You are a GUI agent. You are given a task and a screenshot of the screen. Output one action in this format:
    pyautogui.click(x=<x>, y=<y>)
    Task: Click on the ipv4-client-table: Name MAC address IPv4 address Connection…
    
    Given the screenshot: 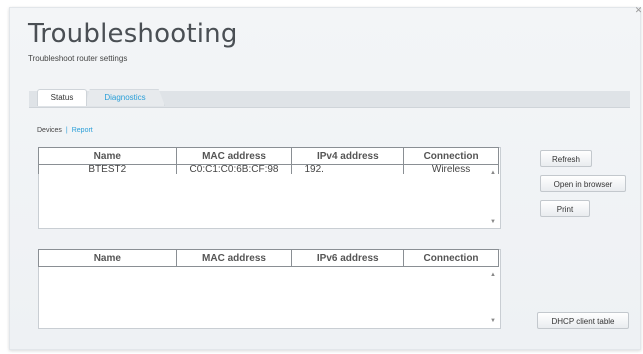 What is the action you would take?
    pyautogui.click(x=268, y=160)
    